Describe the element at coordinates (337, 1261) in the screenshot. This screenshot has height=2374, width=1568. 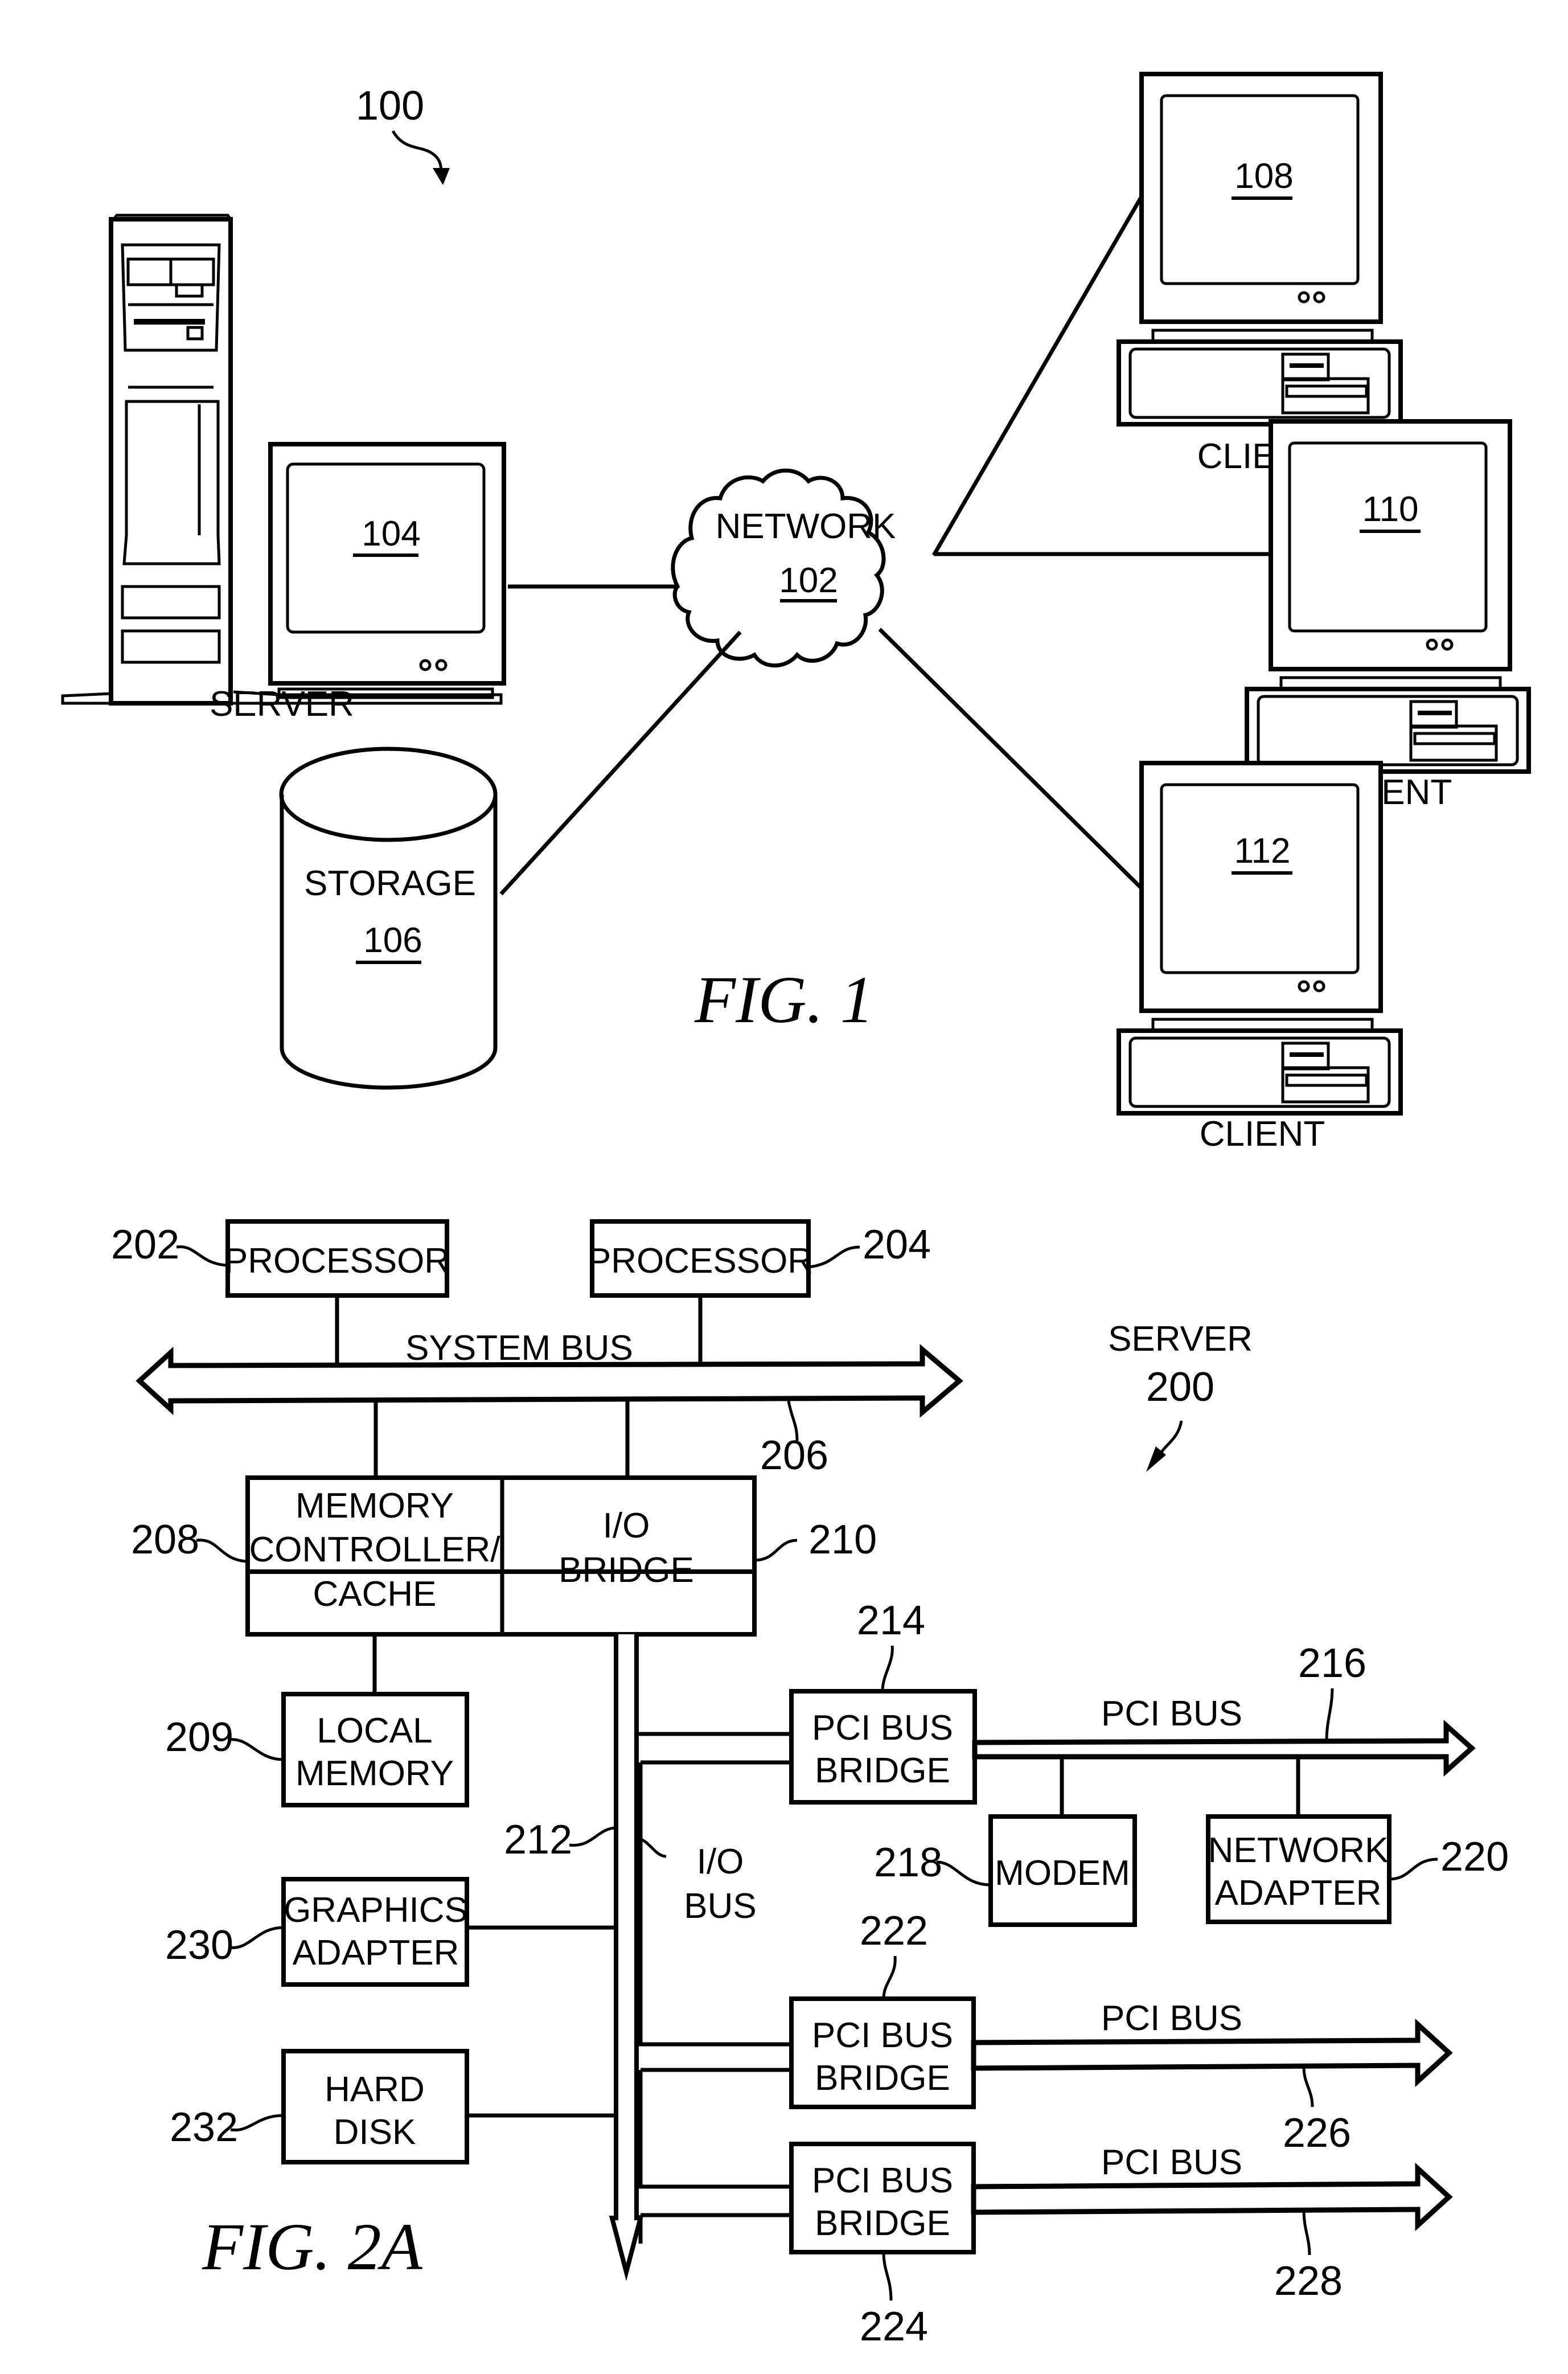
I see `processor-202-label: PROCESSOR` at that location.